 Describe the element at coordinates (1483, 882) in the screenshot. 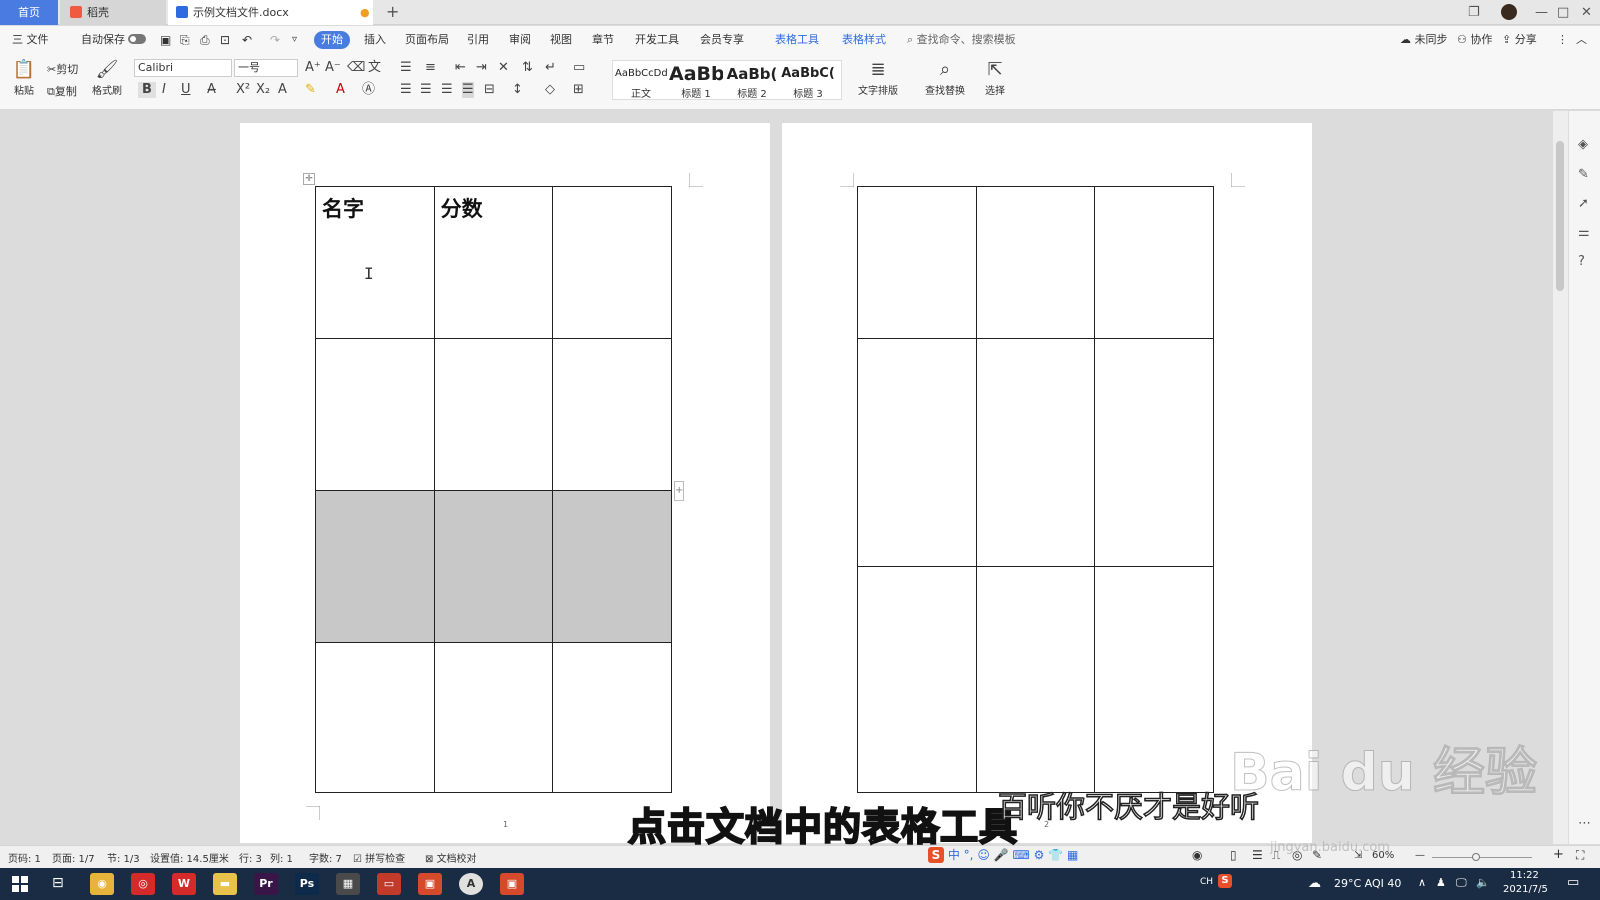

I see `volume-icon: 🔈` at that location.